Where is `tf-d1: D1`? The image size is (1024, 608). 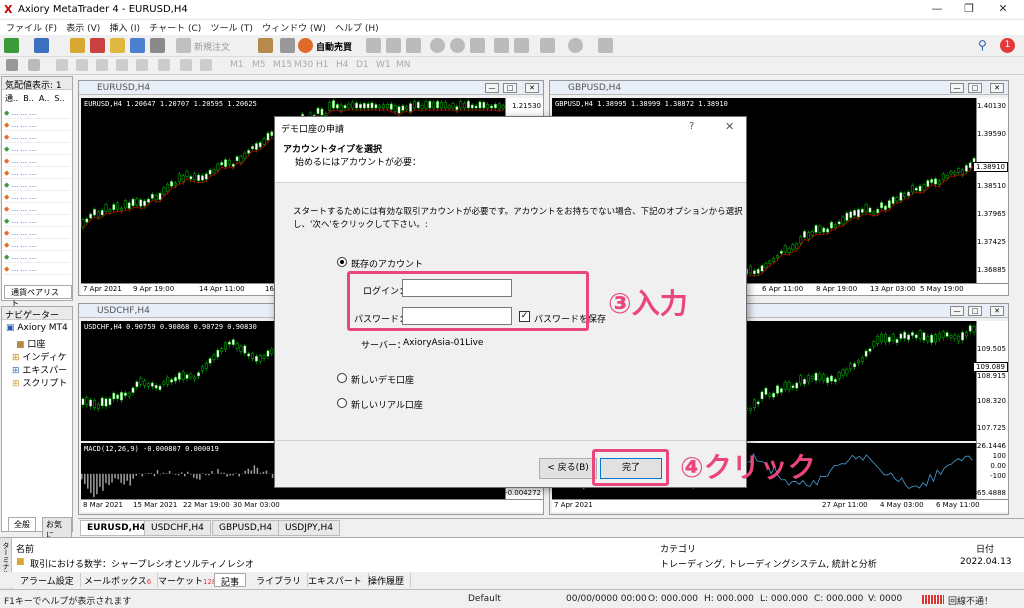 tf-d1: D1 is located at coordinates (362, 65).